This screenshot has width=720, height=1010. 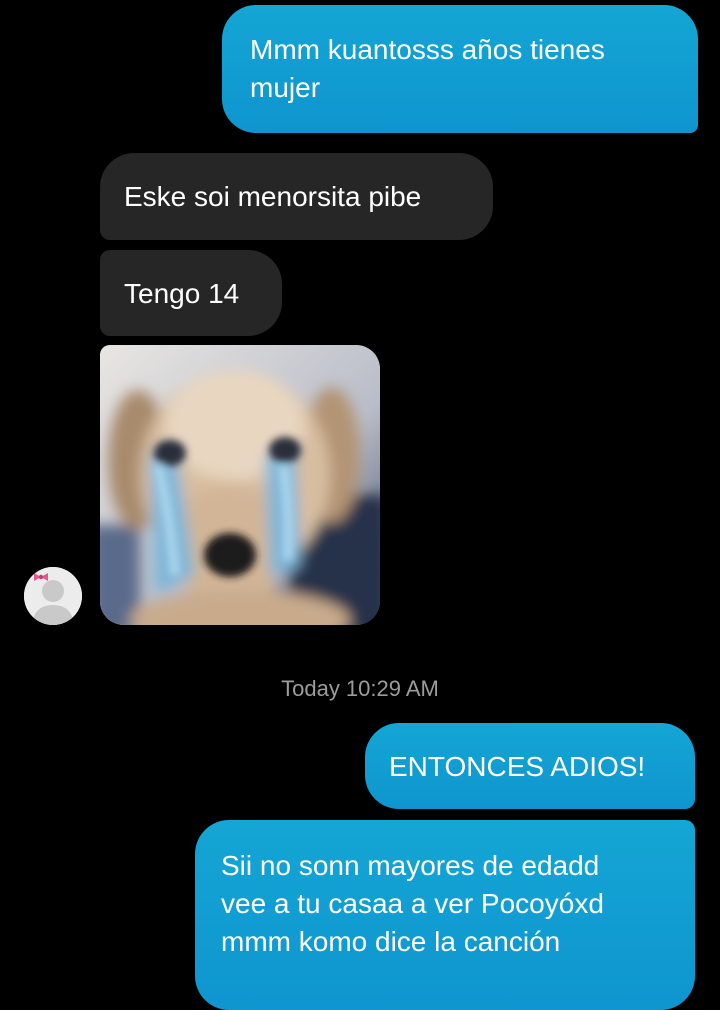 What do you see at coordinates (360, 688) in the screenshot?
I see `message-timestamp: Today 10:29 AM` at bounding box center [360, 688].